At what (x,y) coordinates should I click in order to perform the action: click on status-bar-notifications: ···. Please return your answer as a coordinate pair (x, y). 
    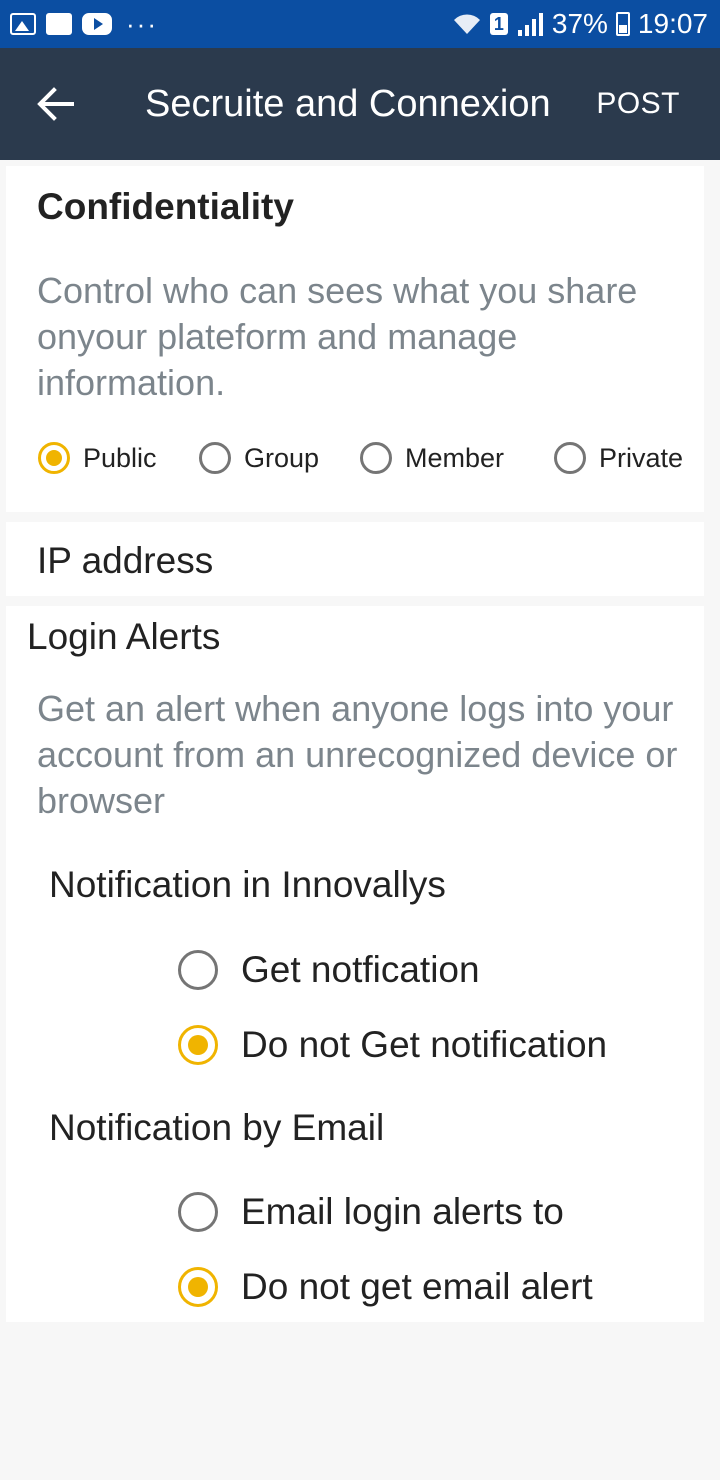
    Looking at the image, I should click on (84, 24).